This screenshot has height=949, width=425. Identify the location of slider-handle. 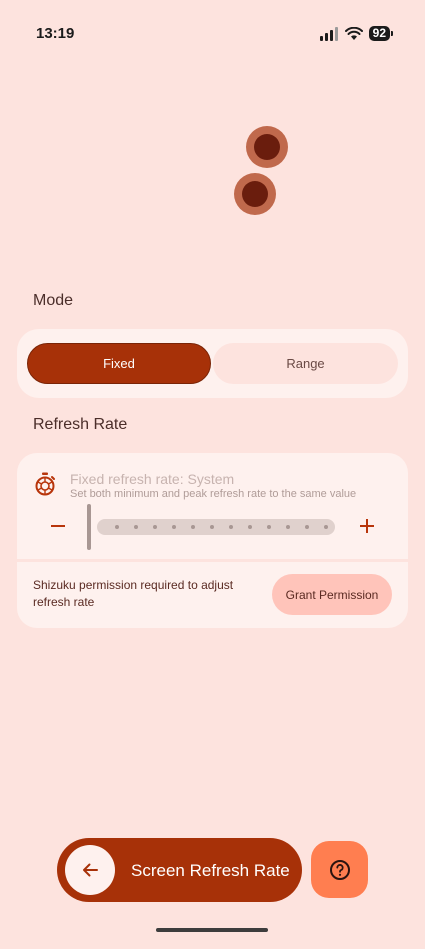
(89, 527).